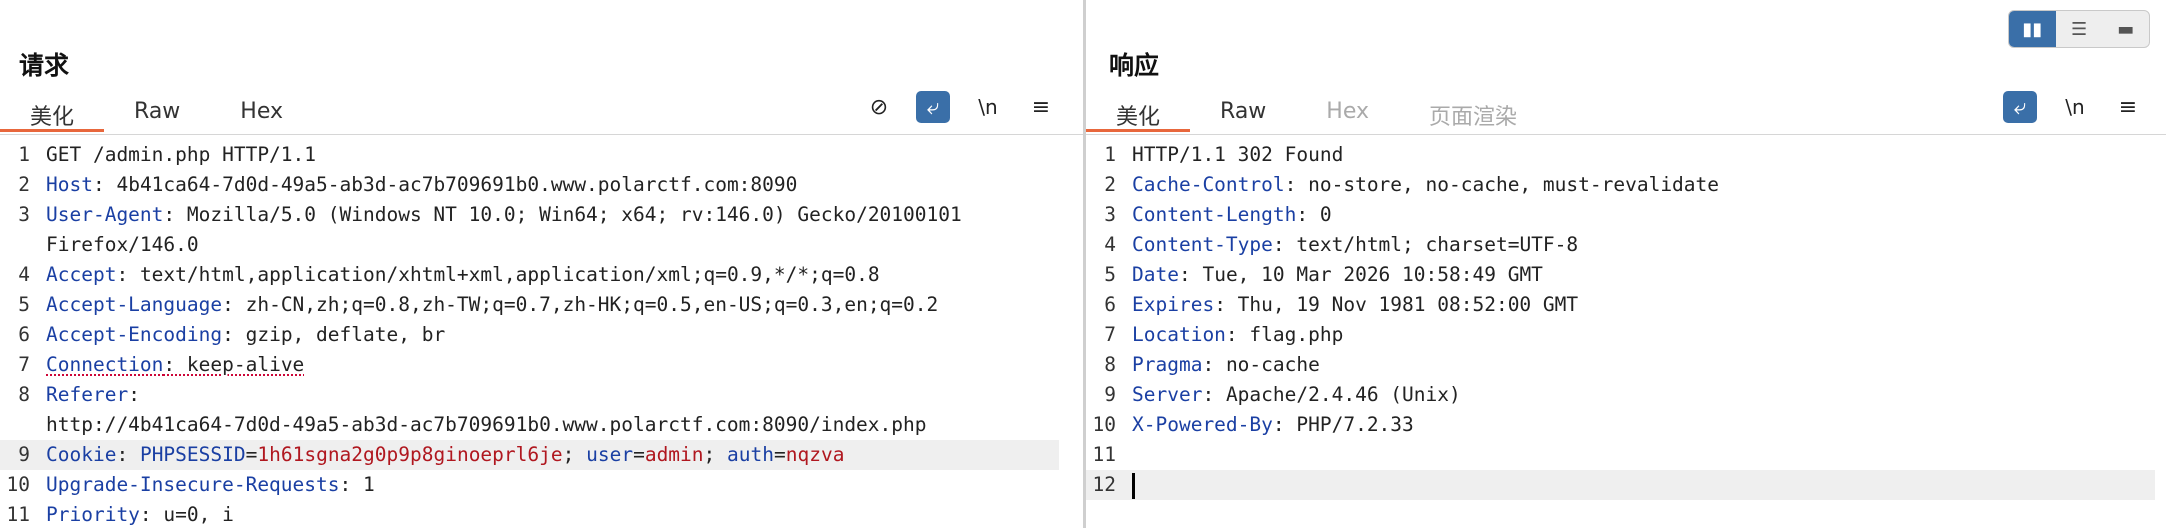 The image size is (2175, 530). Describe the element at coordinates (167, 154) in the screenshot. I see `code-line: 1 GET /admin.php HTTP/1.1` at that location.